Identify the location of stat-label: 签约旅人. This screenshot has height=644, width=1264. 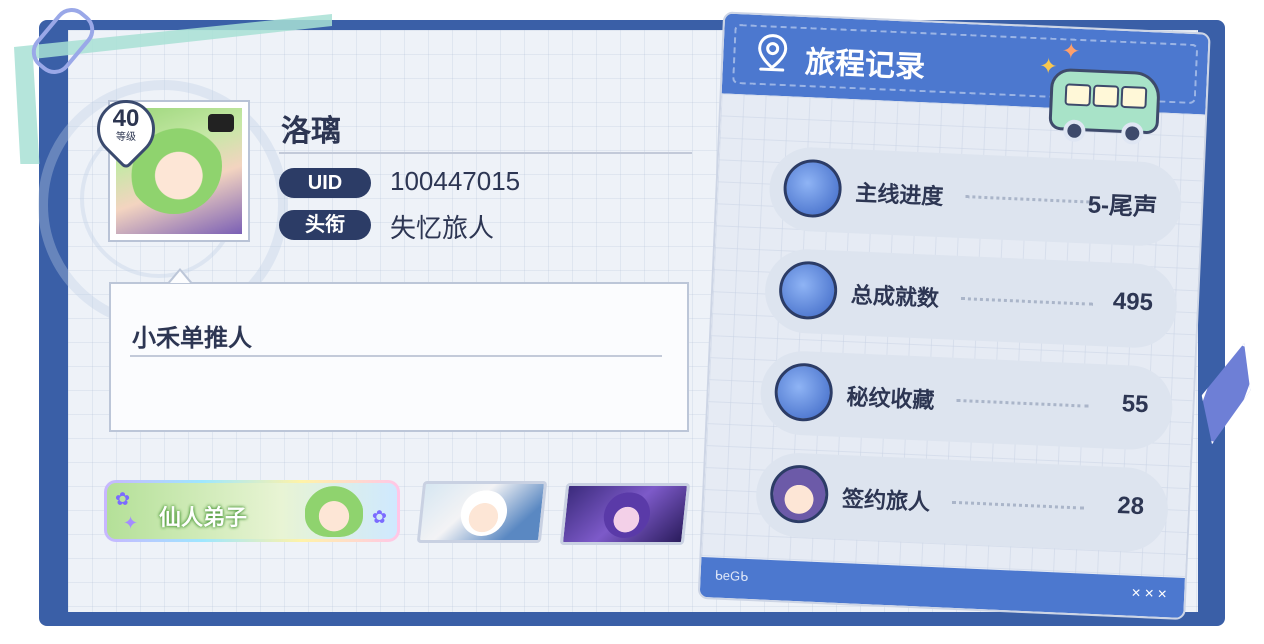
(886, 500).